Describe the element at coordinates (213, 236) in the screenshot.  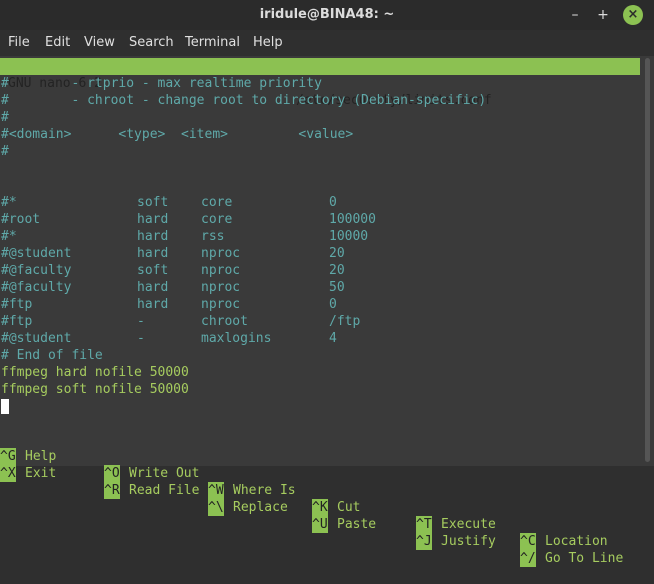
I see `item-cell: rss` at that location.